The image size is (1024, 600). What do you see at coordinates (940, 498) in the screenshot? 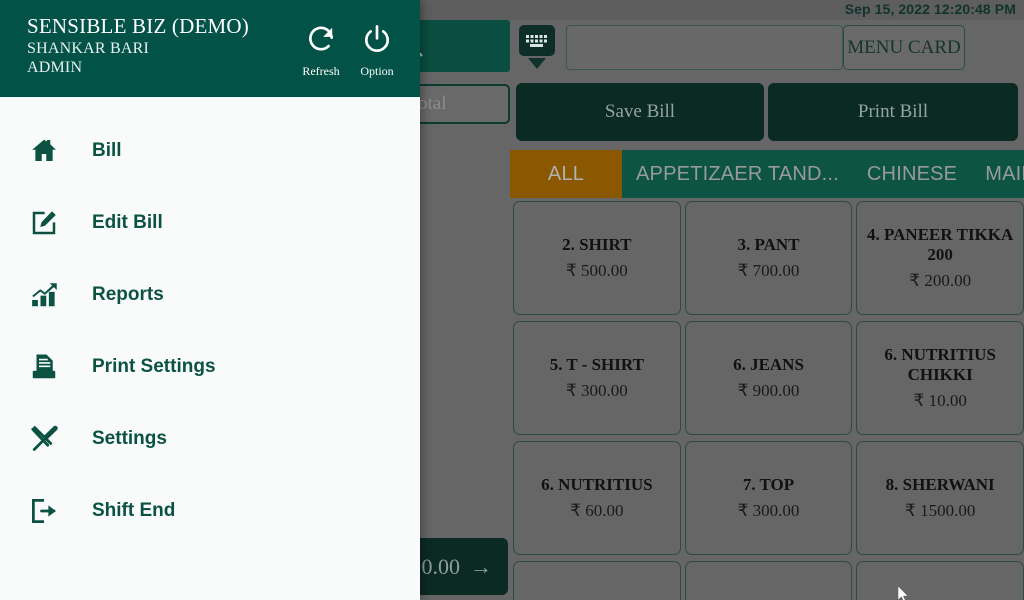
I see `product-tile: 8. SHERWANI ₹ 1500.00` at bounding box center [940, 498].